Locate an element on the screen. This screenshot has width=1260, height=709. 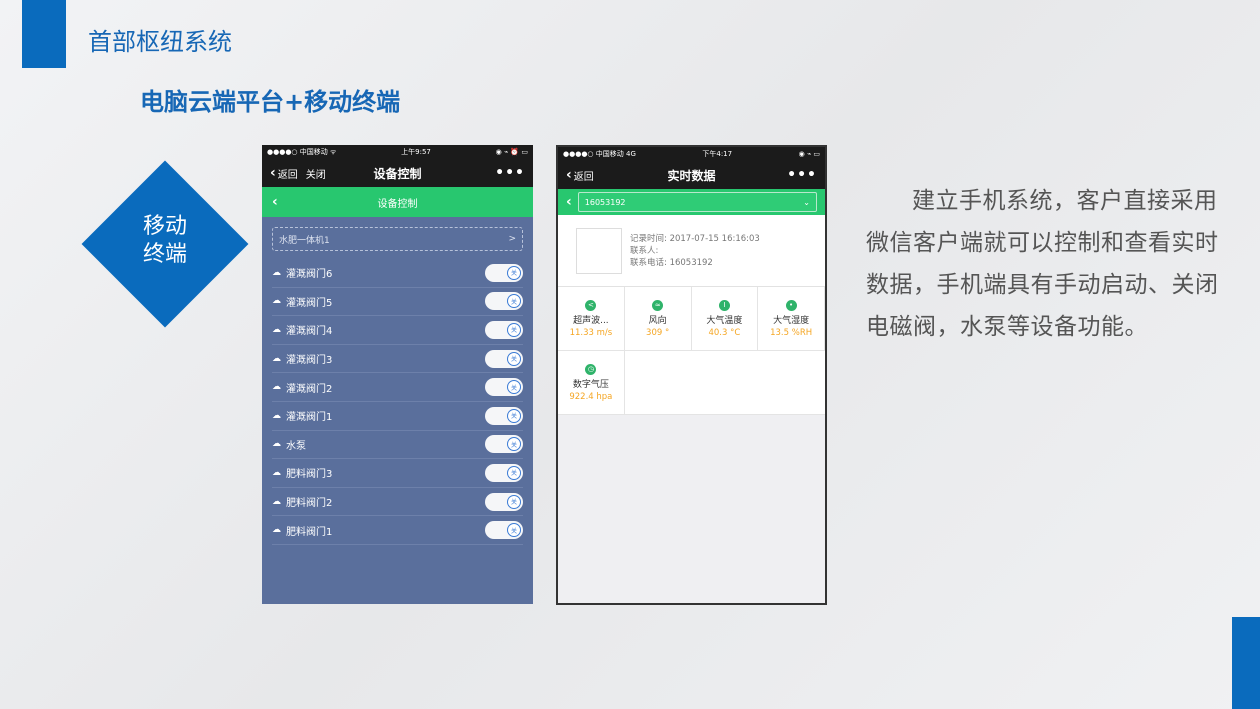
sensor-value: 40.3 °C is located at coordinates (724, 332).